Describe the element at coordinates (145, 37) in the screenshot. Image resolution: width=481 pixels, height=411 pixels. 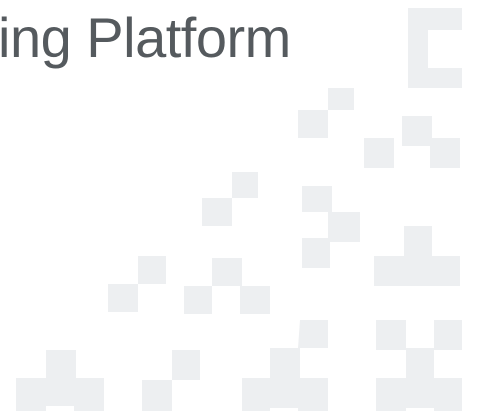
I see `slide-title: ing Platform` at that location.